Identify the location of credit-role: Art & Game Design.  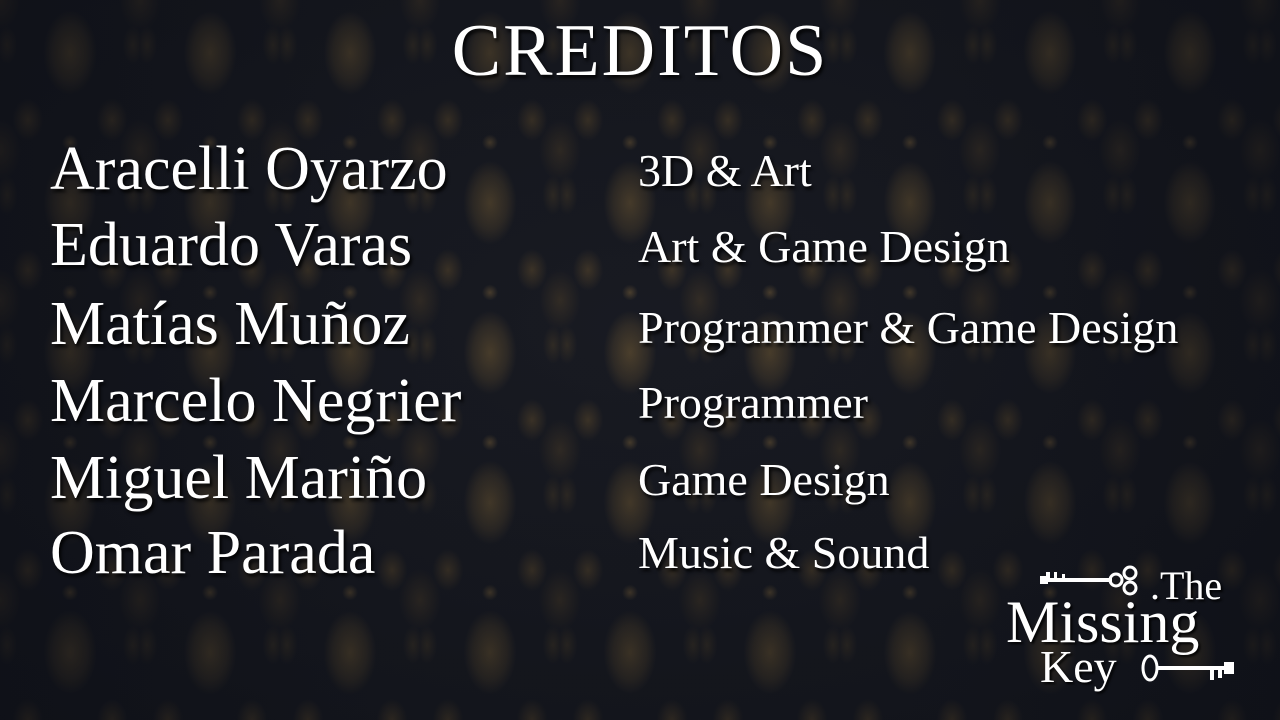
(824, 246).